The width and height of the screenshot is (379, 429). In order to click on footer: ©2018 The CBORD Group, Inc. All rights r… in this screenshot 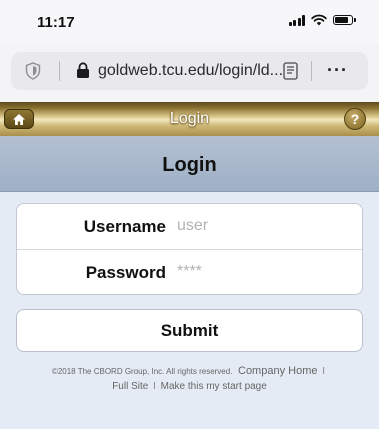, I will do `click(189, 379)`.